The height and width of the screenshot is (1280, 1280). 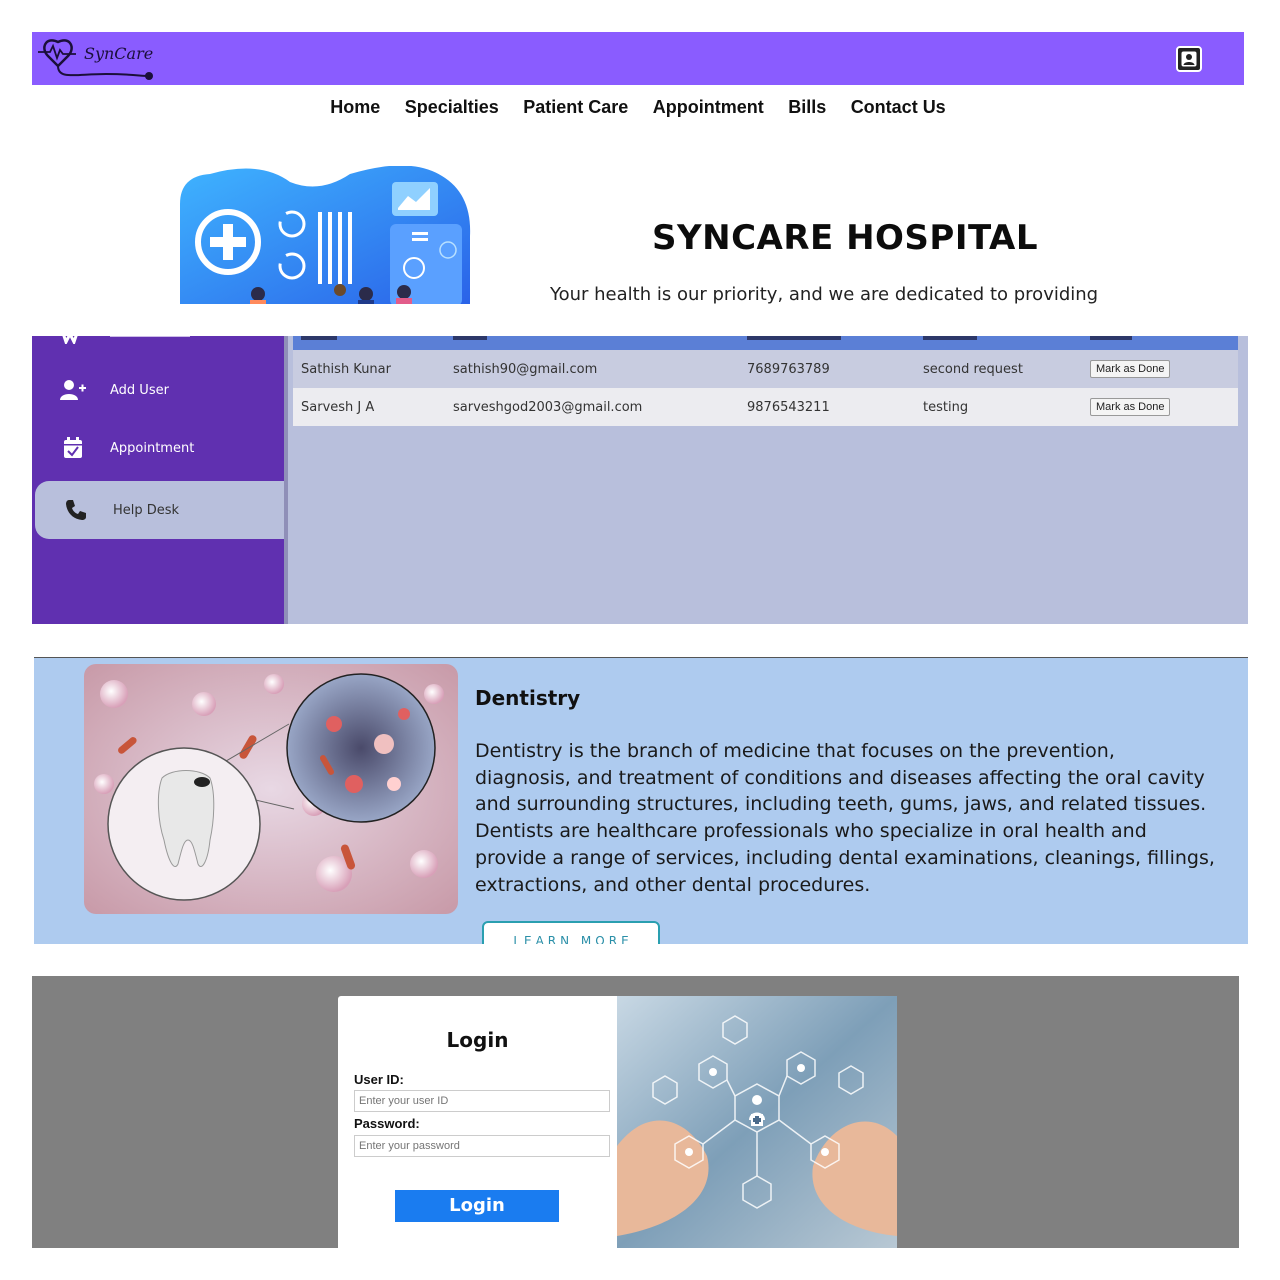 I want to click on login-image, so click(x=757, y=1122).